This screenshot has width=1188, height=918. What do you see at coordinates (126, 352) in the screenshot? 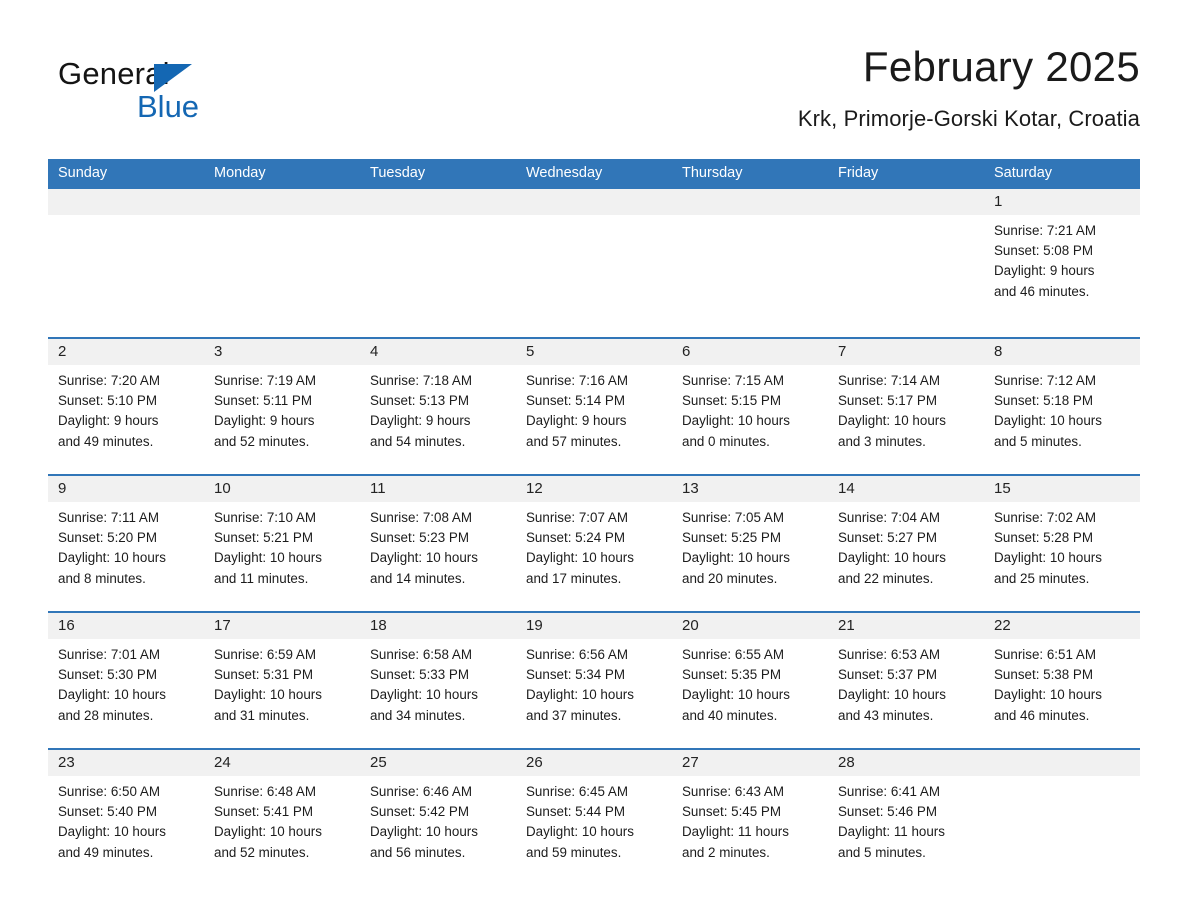
I see `day-number: 2` at bounding box center [126, 352].